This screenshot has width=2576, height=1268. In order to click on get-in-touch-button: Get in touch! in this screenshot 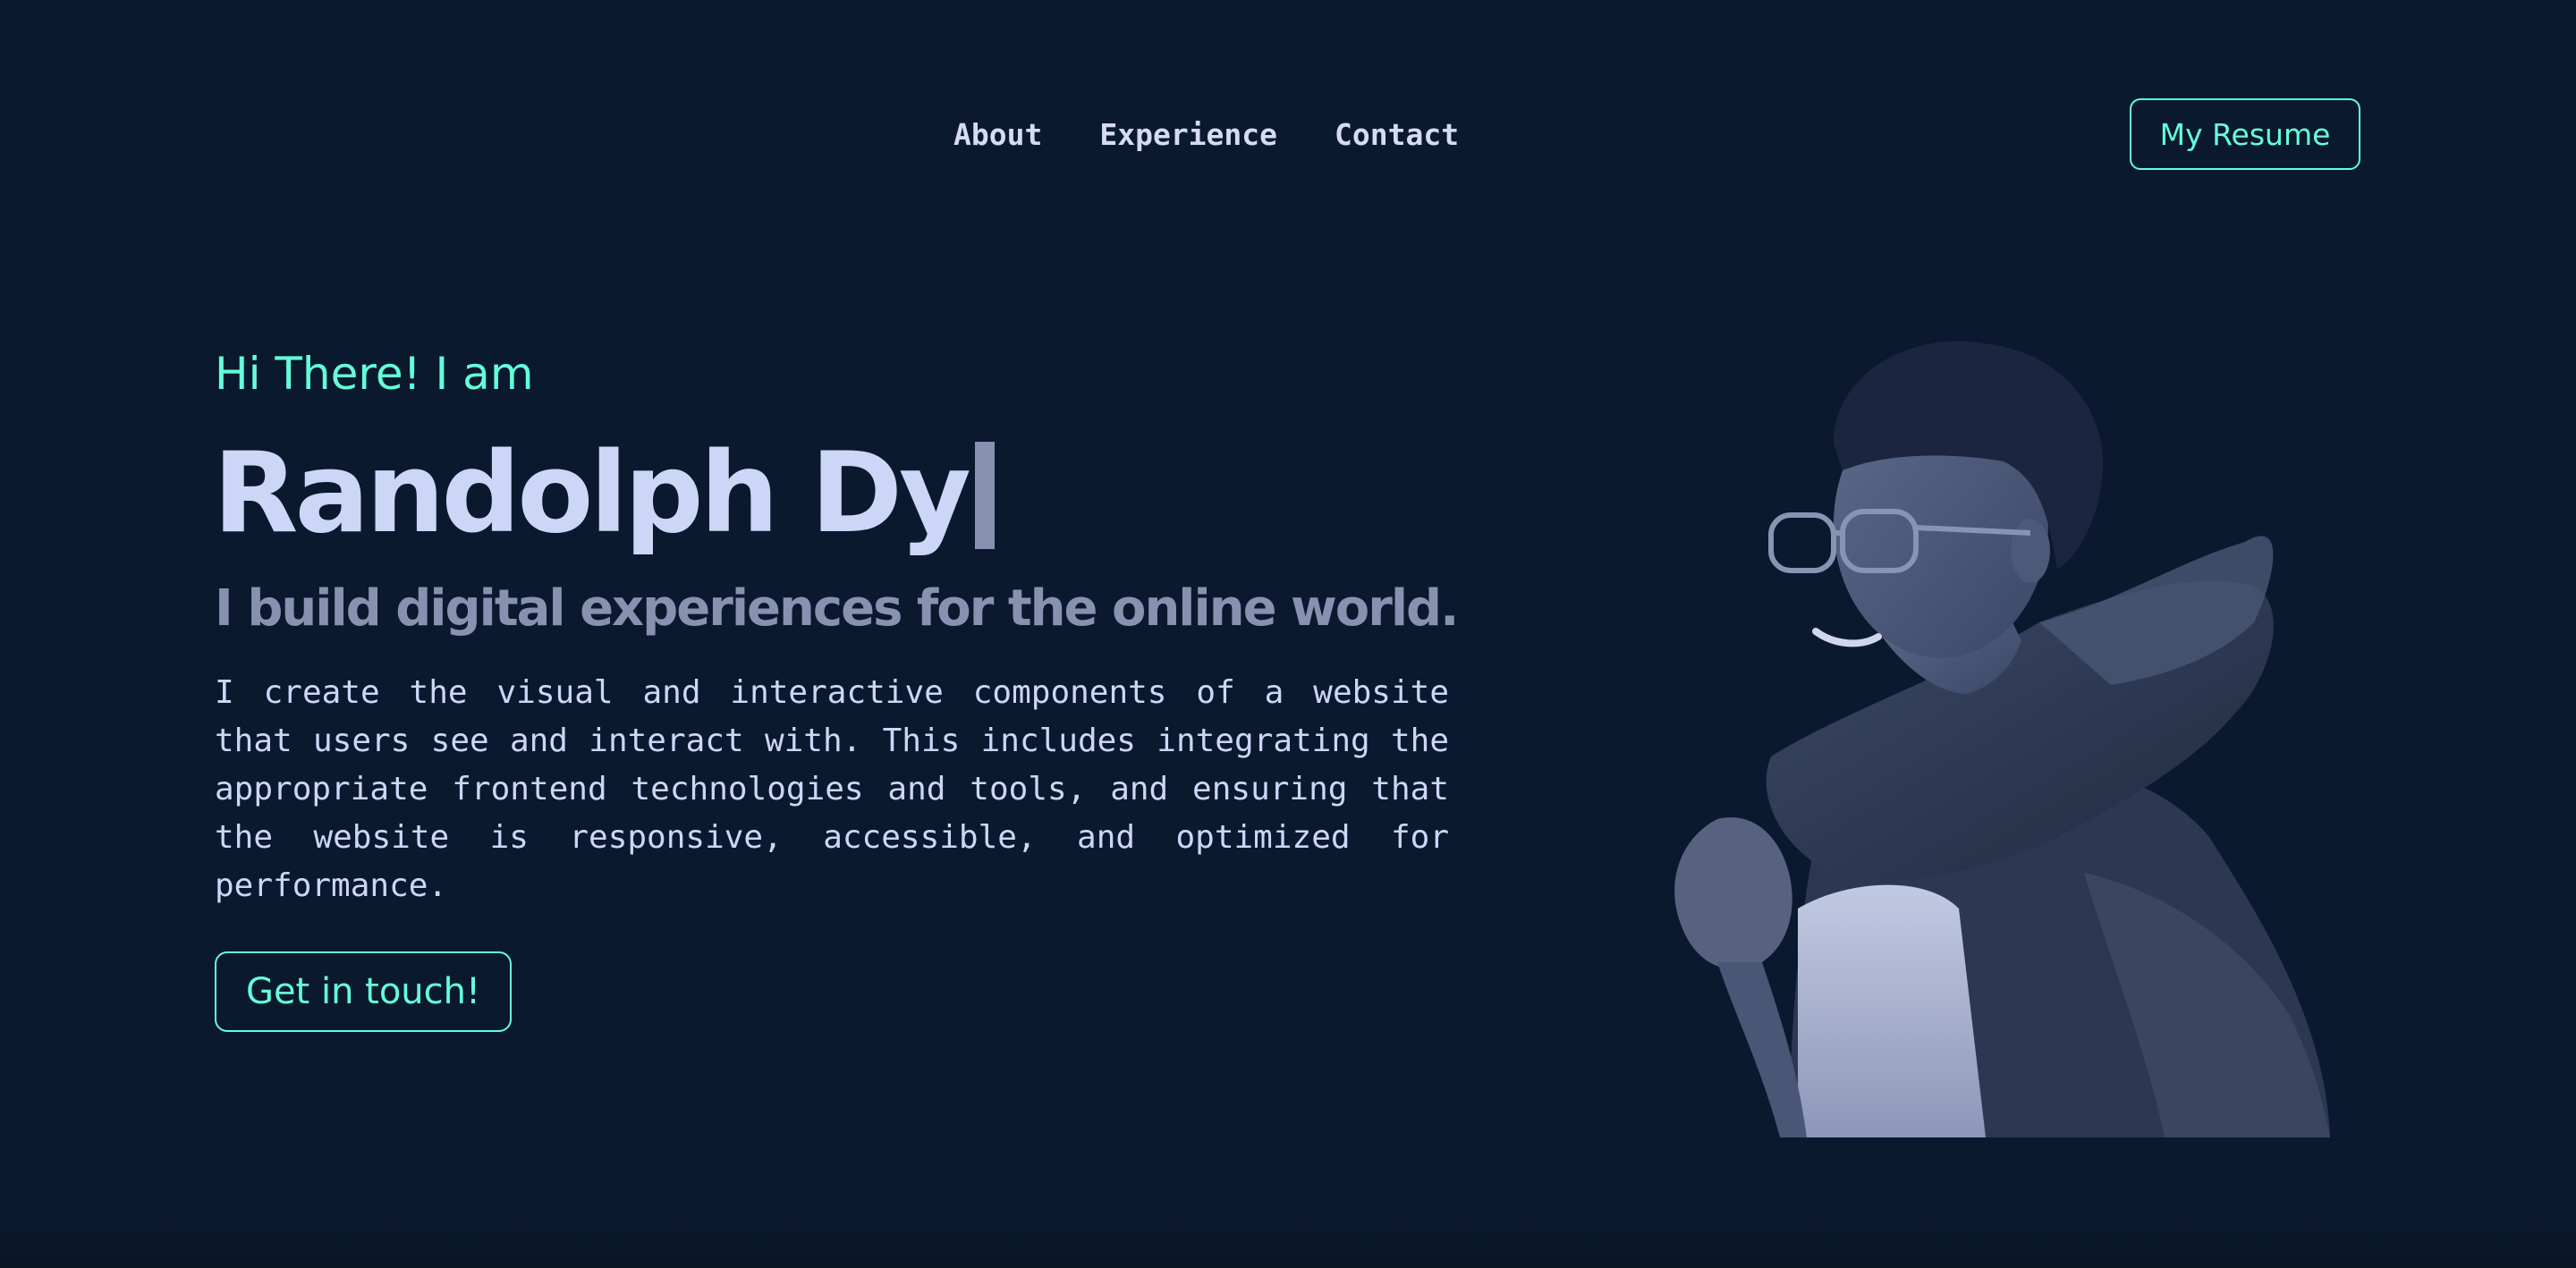, I will do `click(363, 991)`.